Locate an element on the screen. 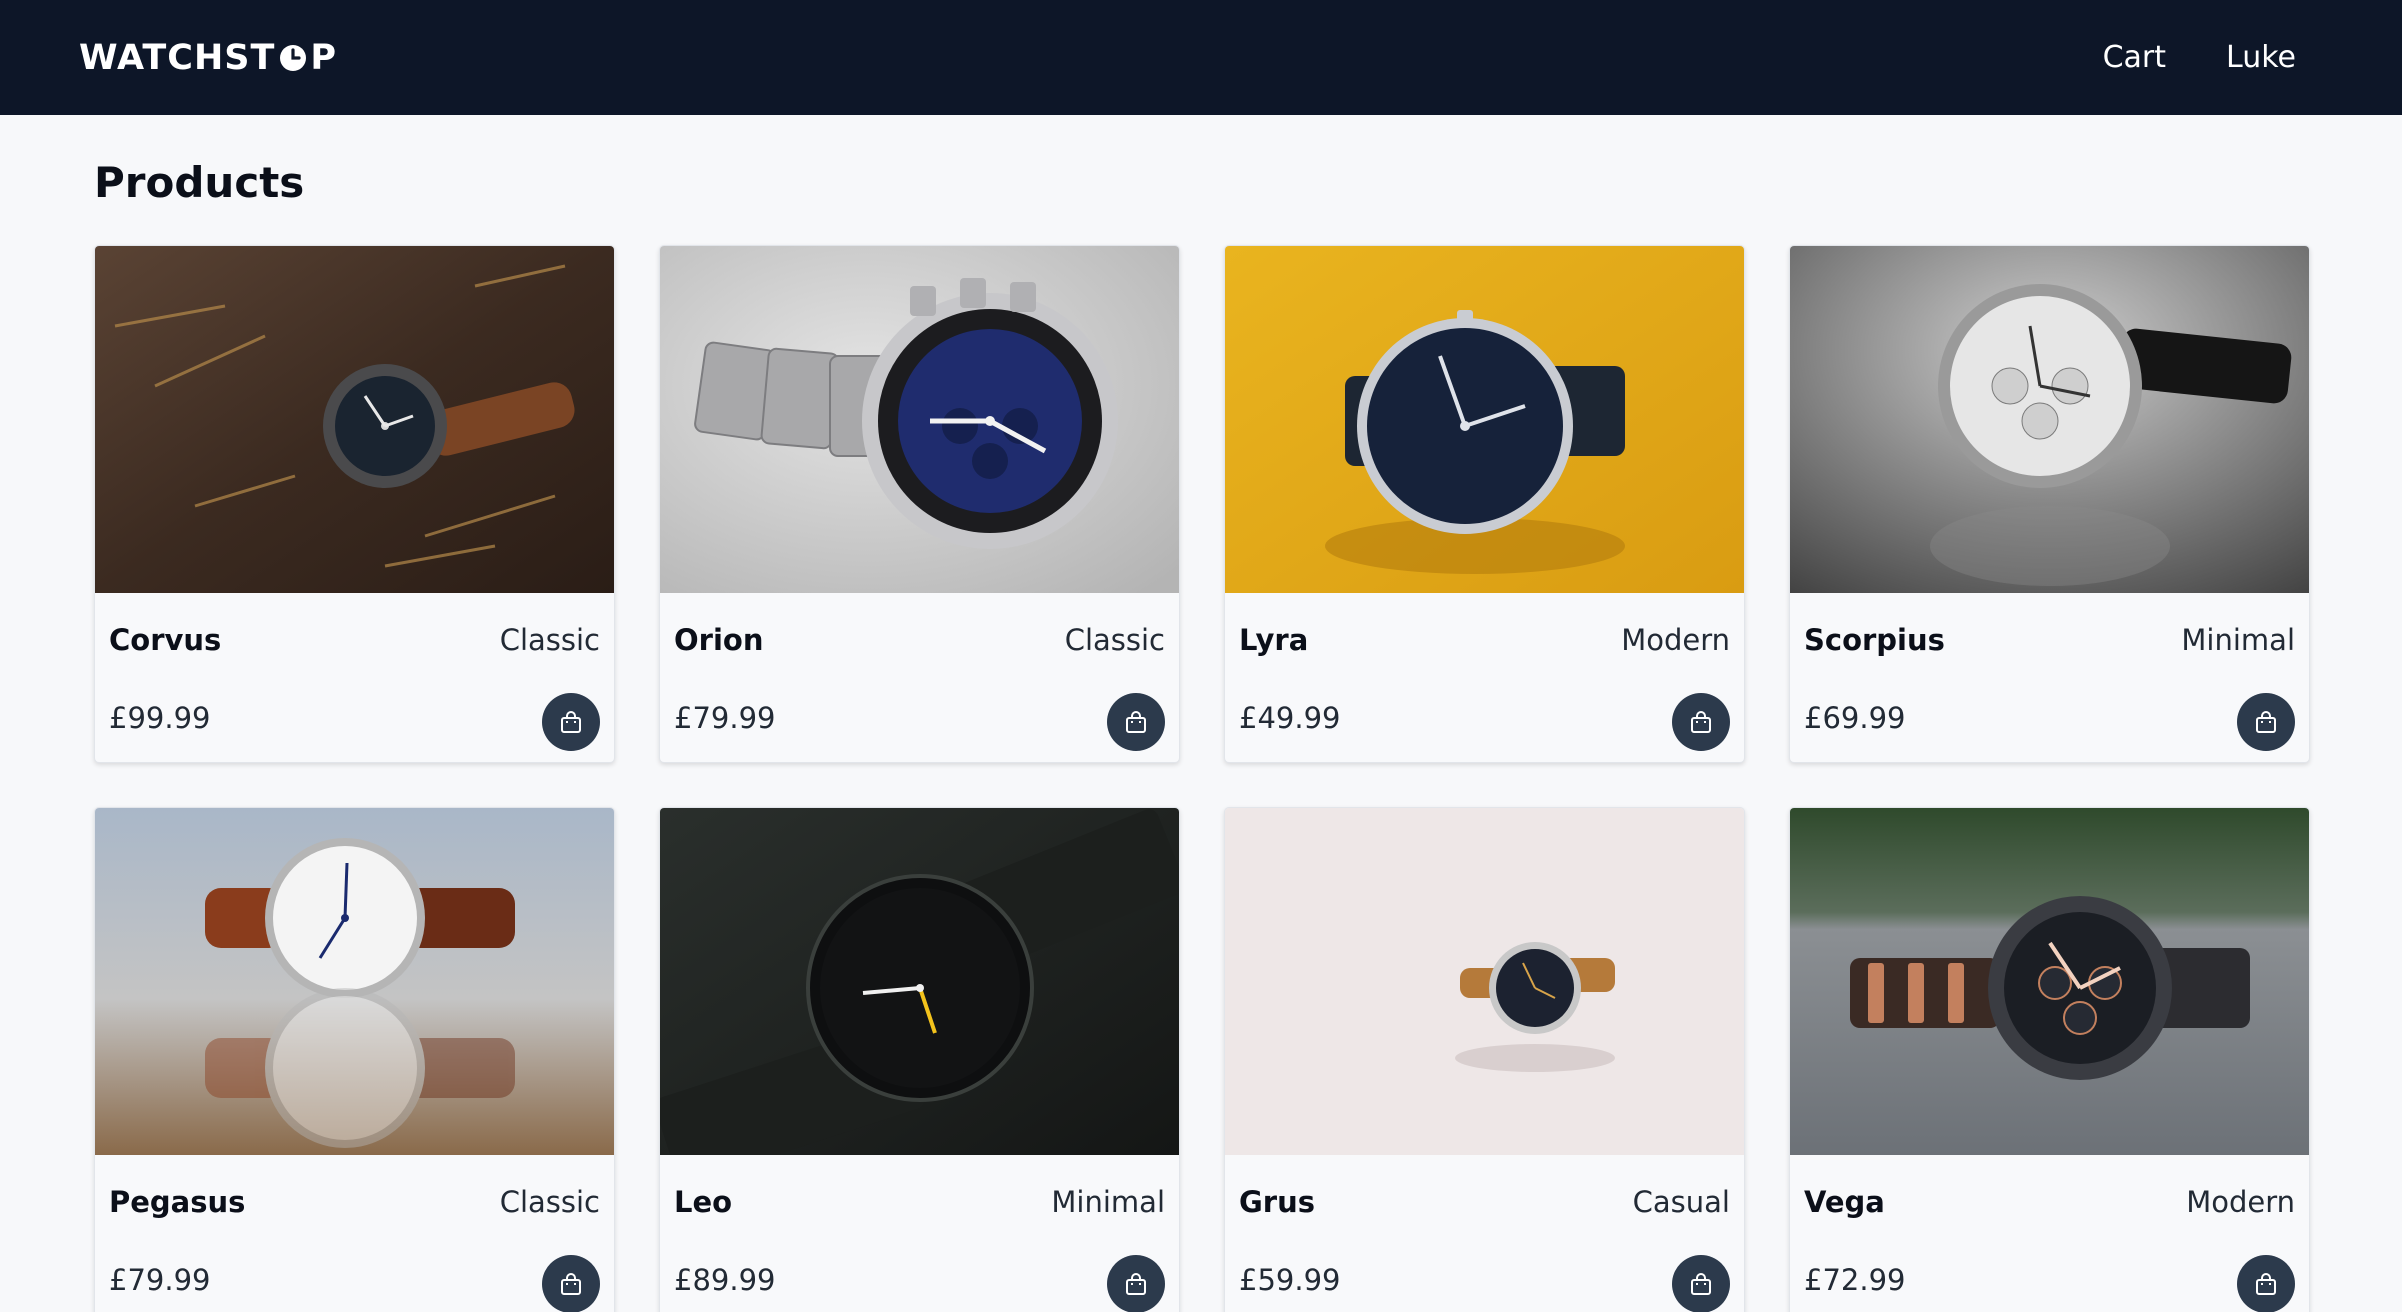 The height and width of the screenshot is (1312, 2402). product-price: £49.99 is located at coordinates (1290, 718).